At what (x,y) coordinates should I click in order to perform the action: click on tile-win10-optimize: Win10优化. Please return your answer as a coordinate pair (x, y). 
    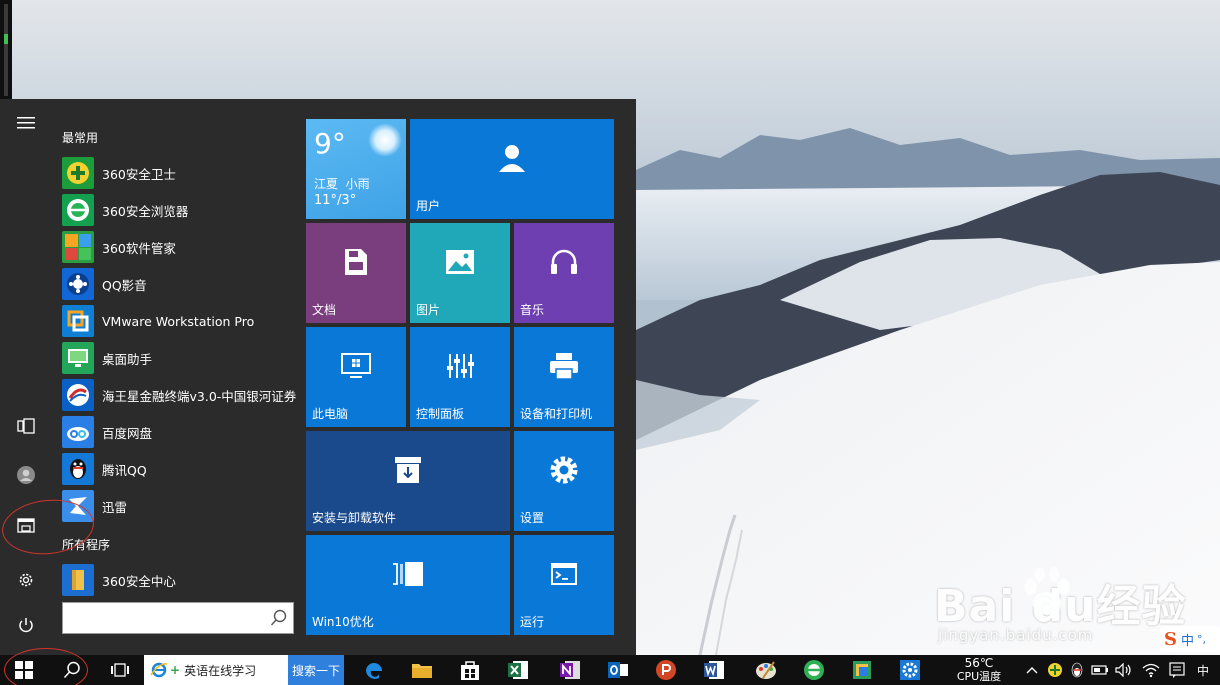
    Looking at the image, I should click on (408, 585).